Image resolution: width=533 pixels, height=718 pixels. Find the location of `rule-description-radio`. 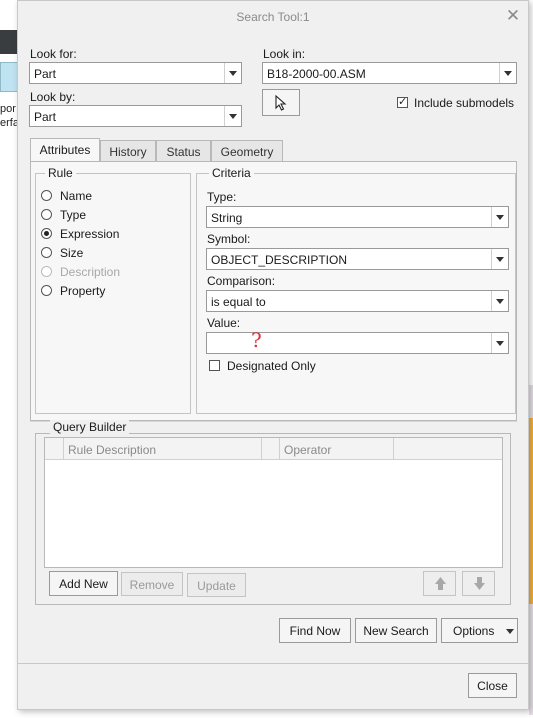

rule-description-radio is located at coordinates (46, 271).